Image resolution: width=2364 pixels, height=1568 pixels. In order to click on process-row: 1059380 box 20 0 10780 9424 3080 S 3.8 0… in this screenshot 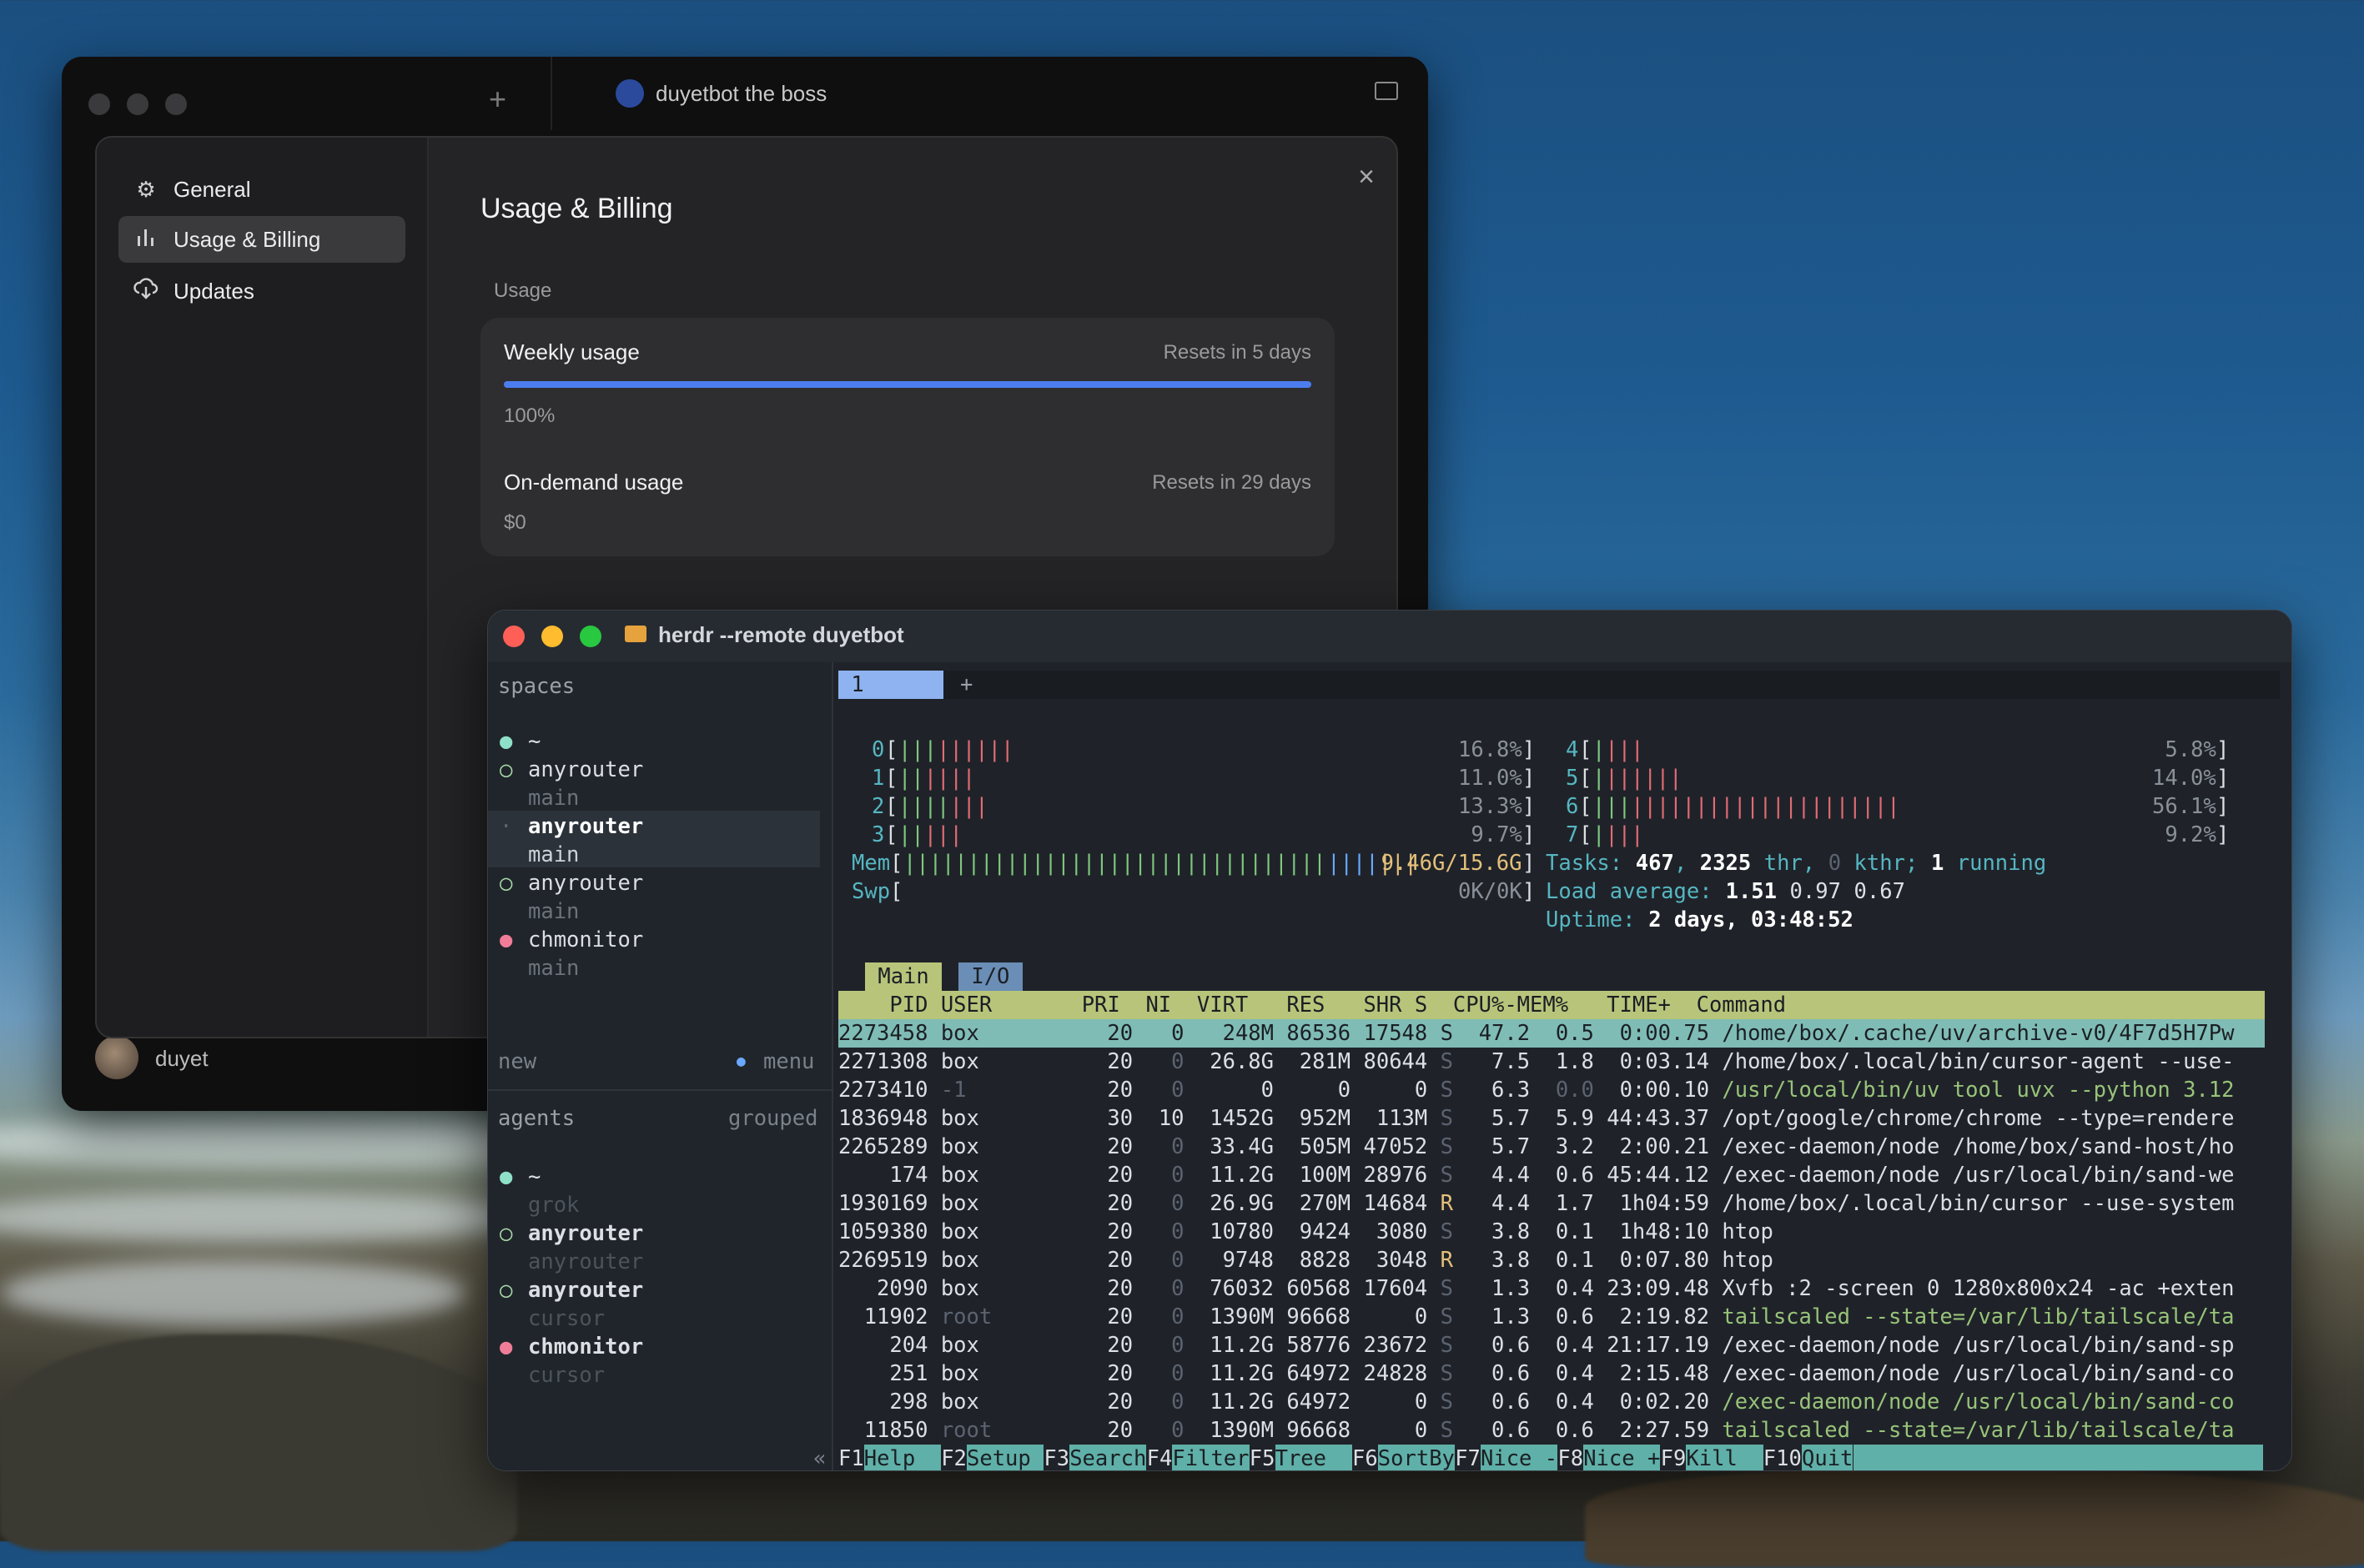, I will do `click(1551, 1232)`.